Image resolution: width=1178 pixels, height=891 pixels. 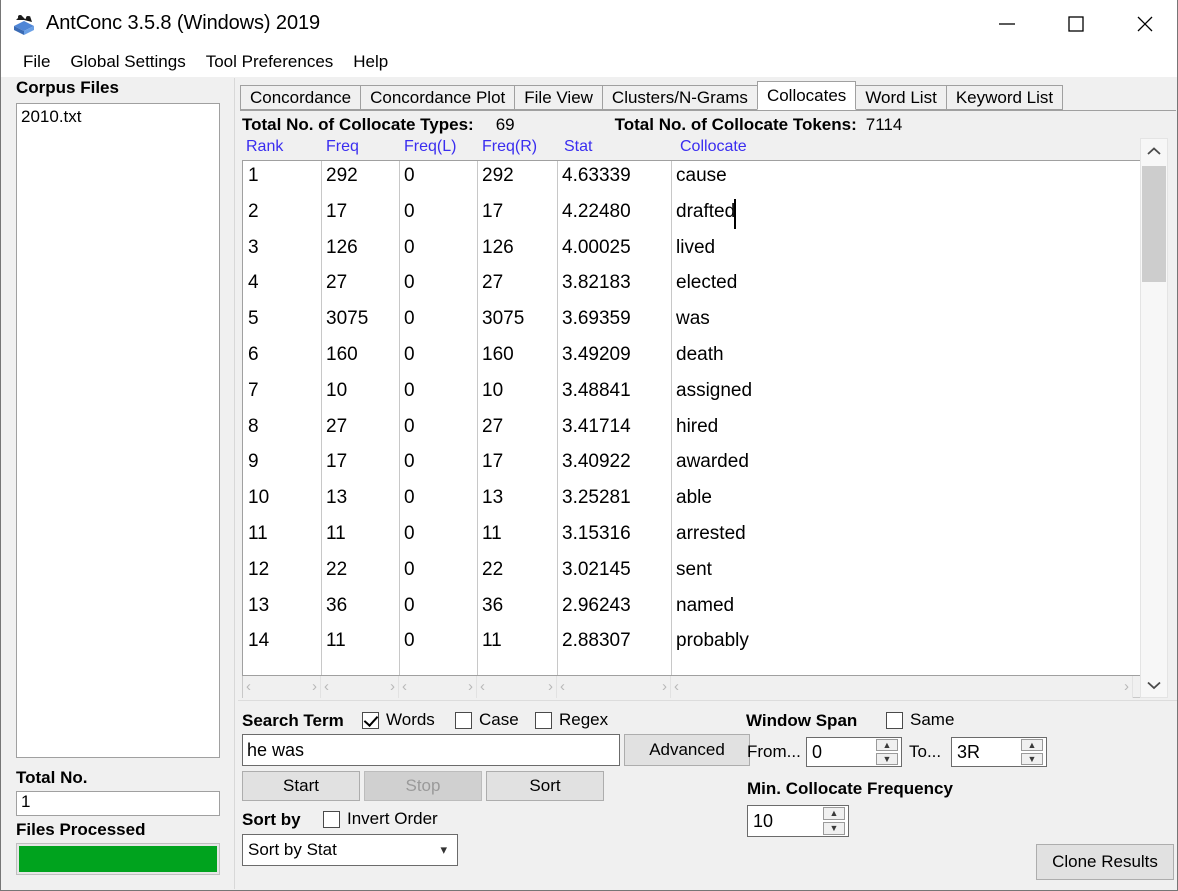 What do you see at coordinates (370, 62) in the screenshot?
I see `menu-item-help: Help` at bounding box center [370, 62].